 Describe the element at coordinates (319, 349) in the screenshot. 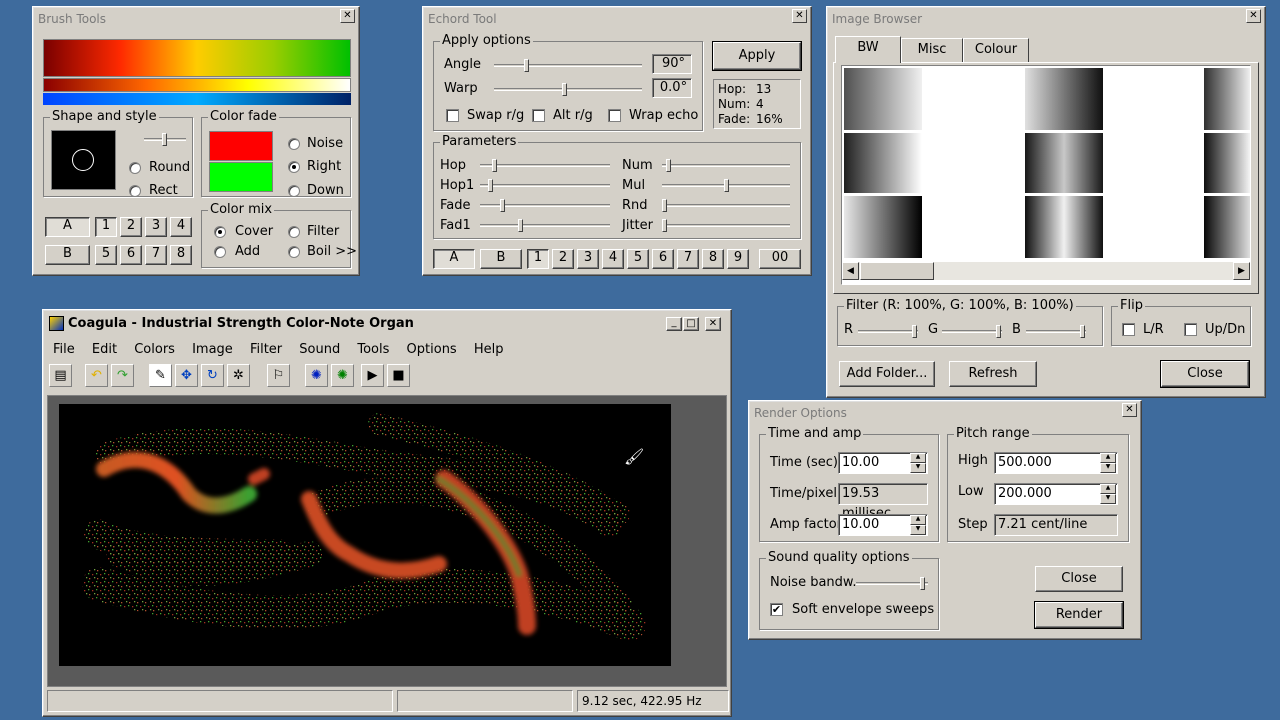

I see `menu-sound: Sound` at that location.